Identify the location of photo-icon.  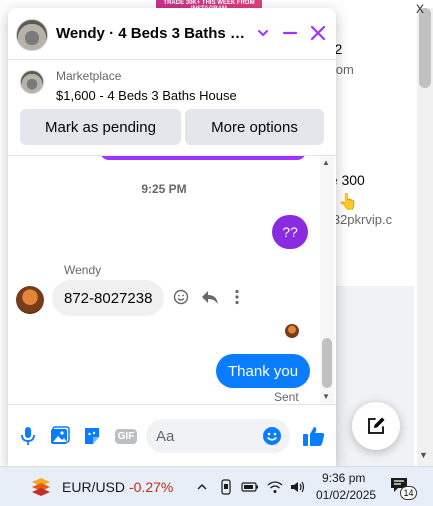
(60, 436).